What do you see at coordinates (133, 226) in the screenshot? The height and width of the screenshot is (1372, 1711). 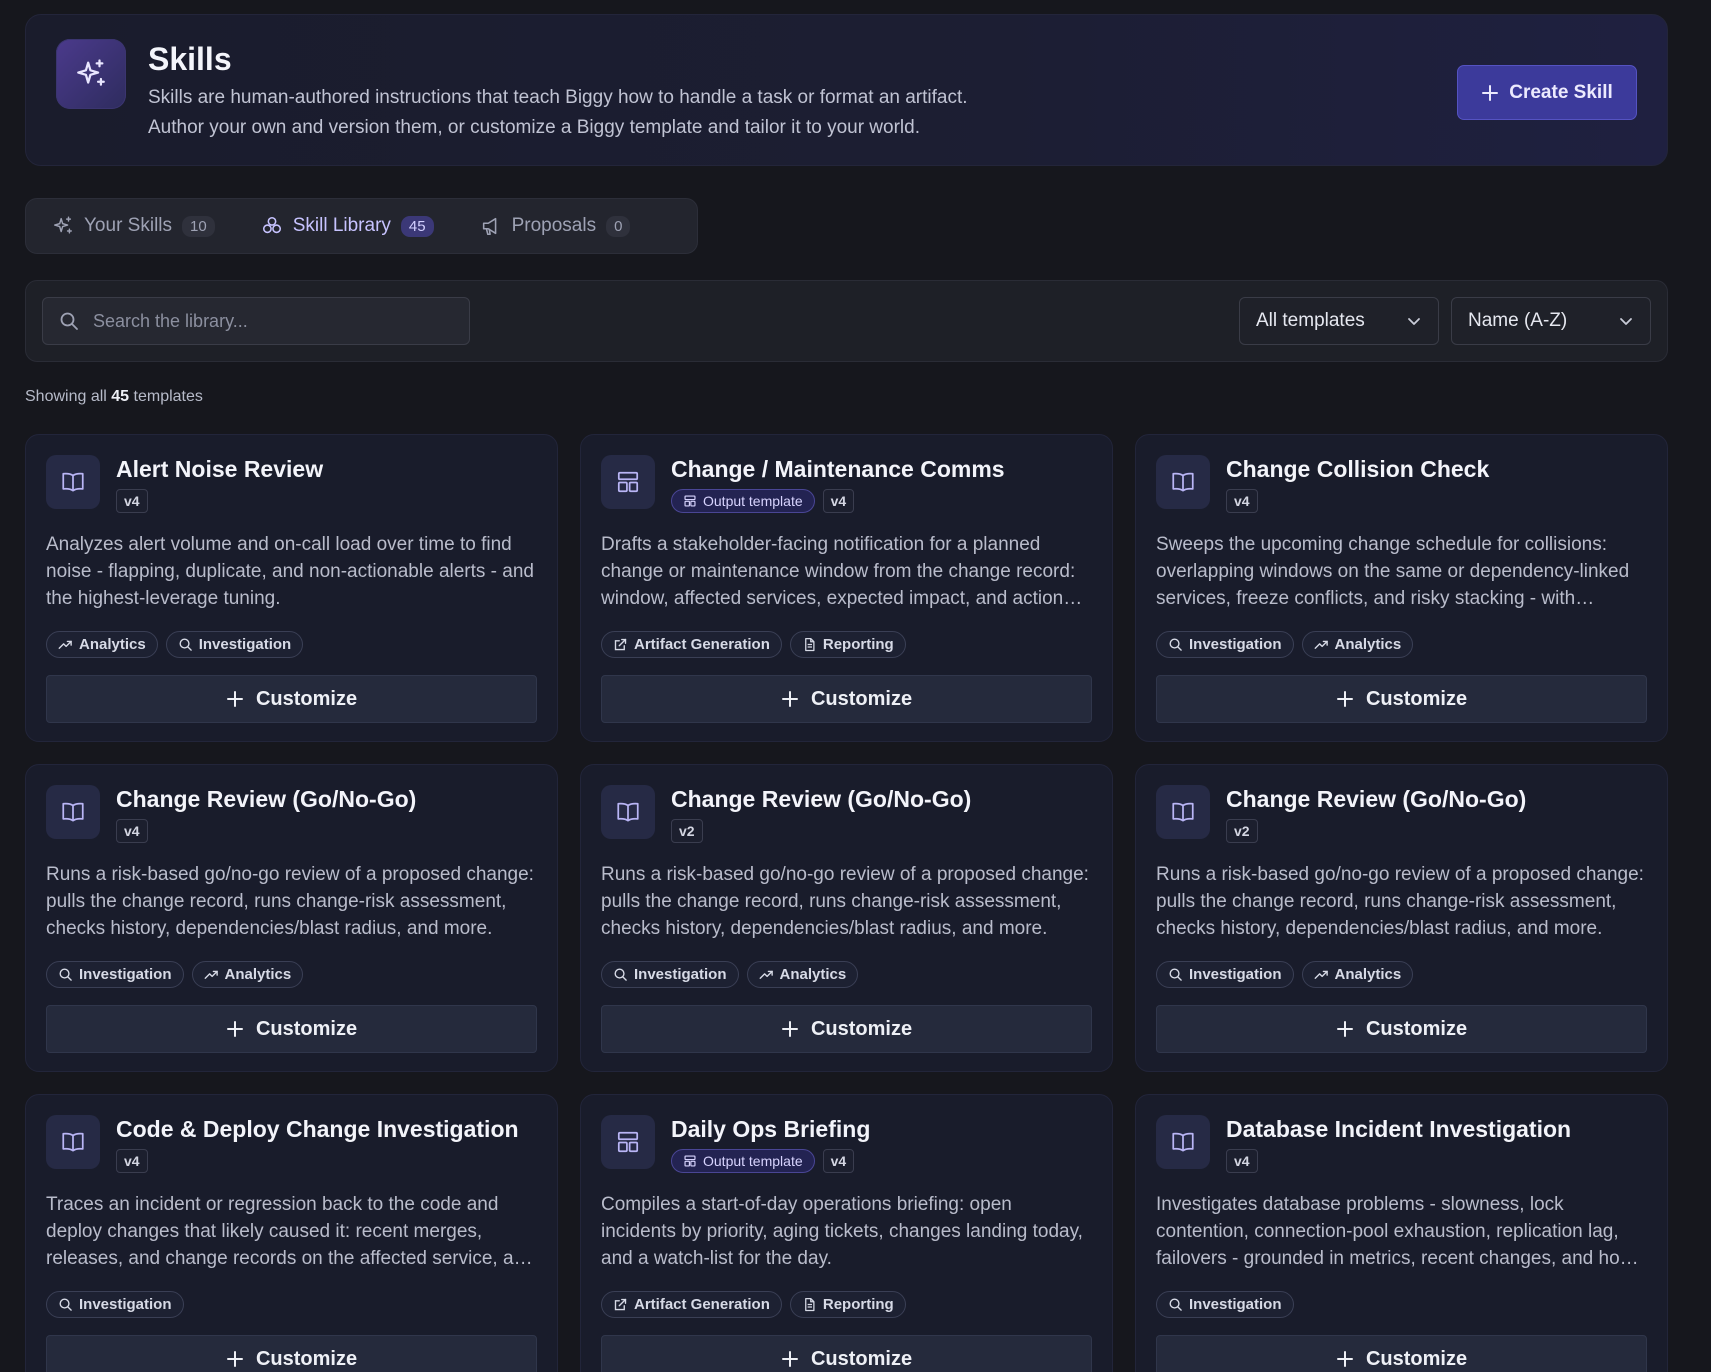 I see `tab-your-skills: Your Skills 10` at bounding box center [133, 226].